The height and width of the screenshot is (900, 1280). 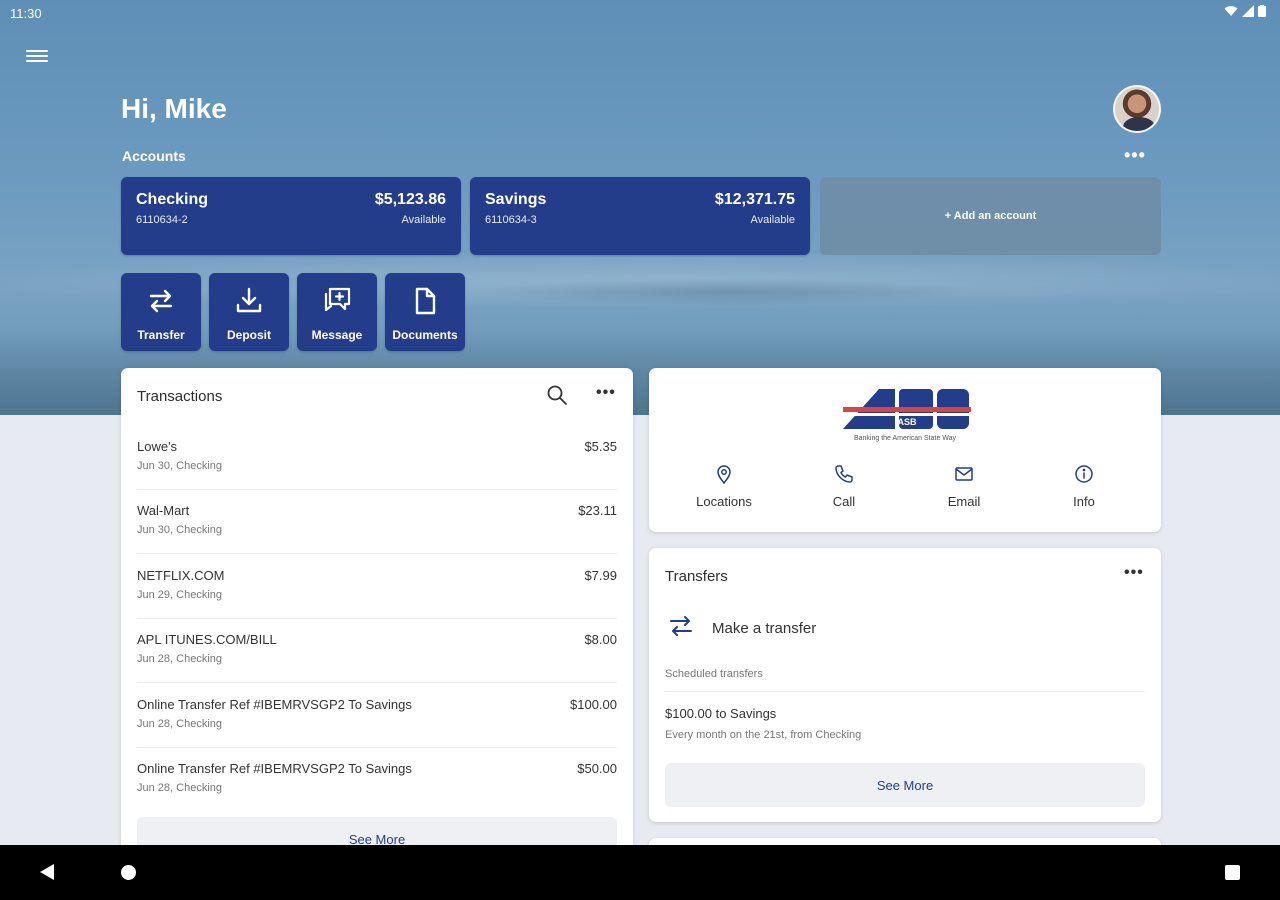 What do you see at coordinates (248, 335) in the screenshot?
I see `deposit-label: Deposit` at bounding box center [248, 335].